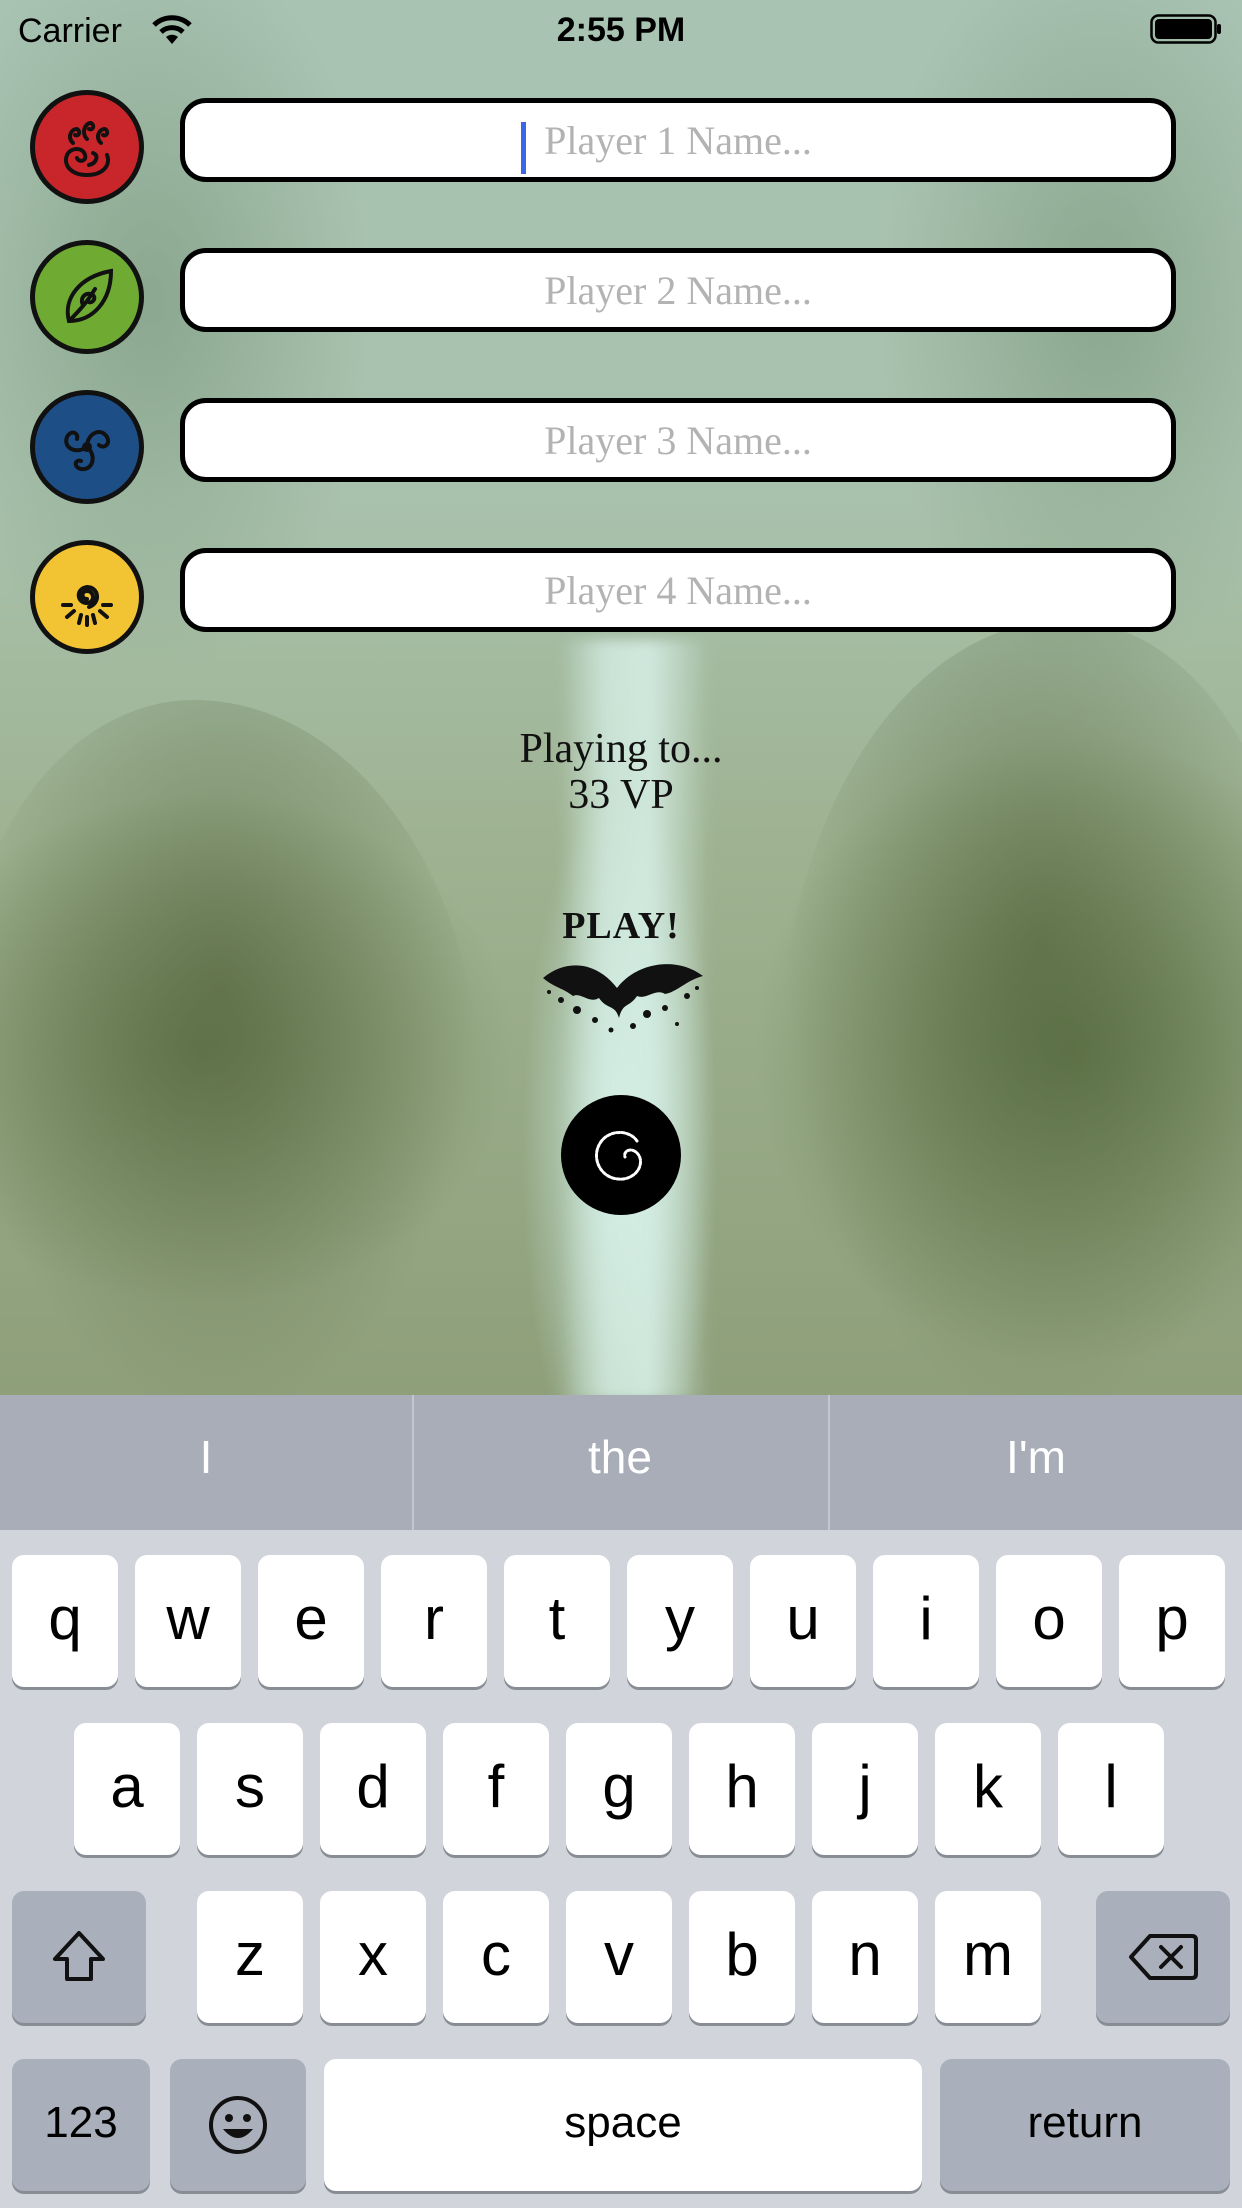 Image resolution: width=1242 pixels, height=2208 pixels. I want to click on victory-points-selector: Playing to... 33 VP, so click(621, 772).